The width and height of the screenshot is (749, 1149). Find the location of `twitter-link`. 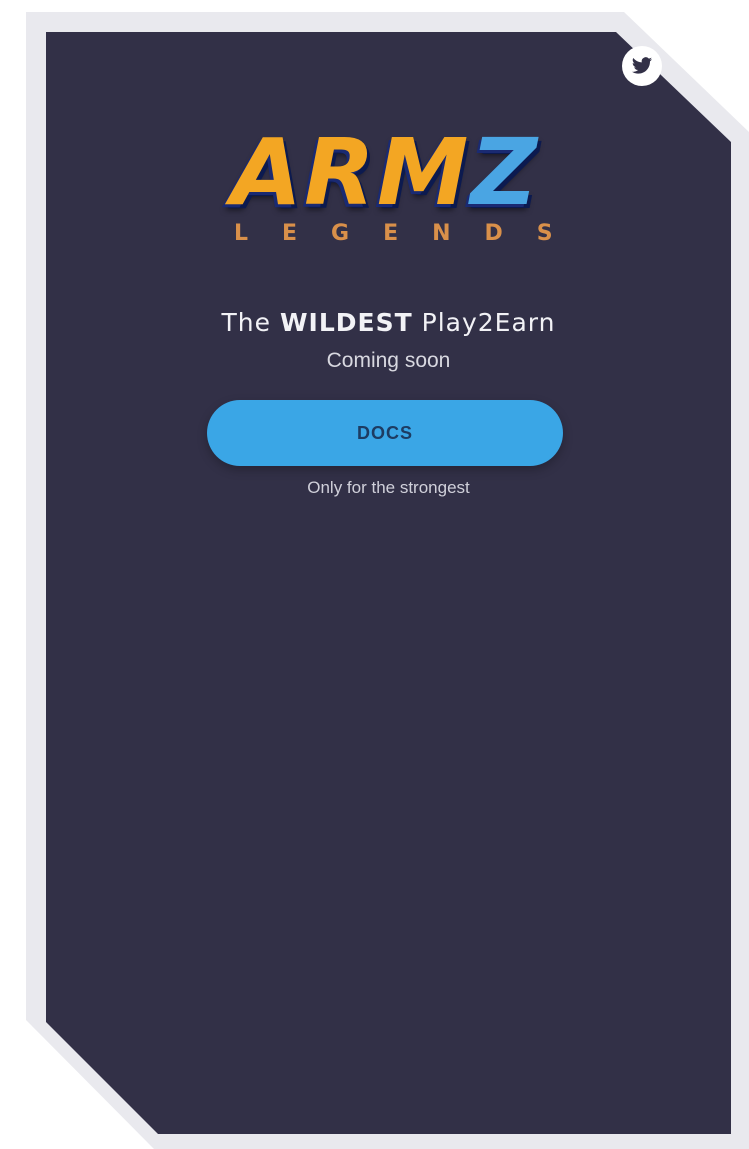

twitter-link is located at coordinates (642, 66).